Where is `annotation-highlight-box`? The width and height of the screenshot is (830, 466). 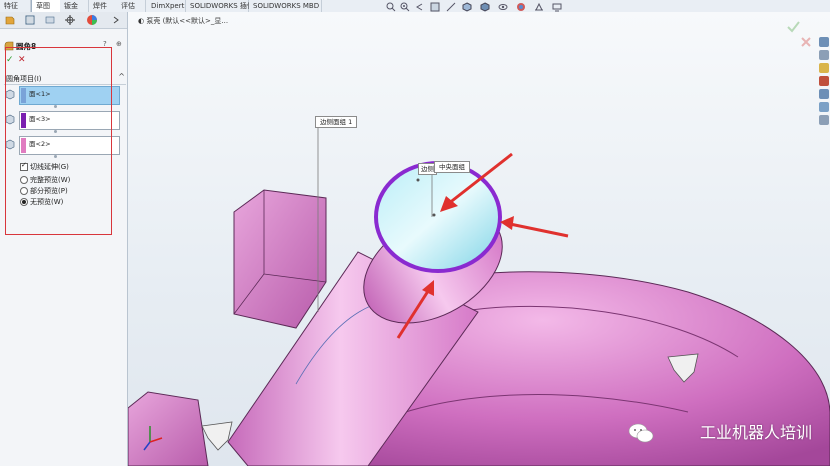 annotation-highlight-box is located at coordinates (58, 141).